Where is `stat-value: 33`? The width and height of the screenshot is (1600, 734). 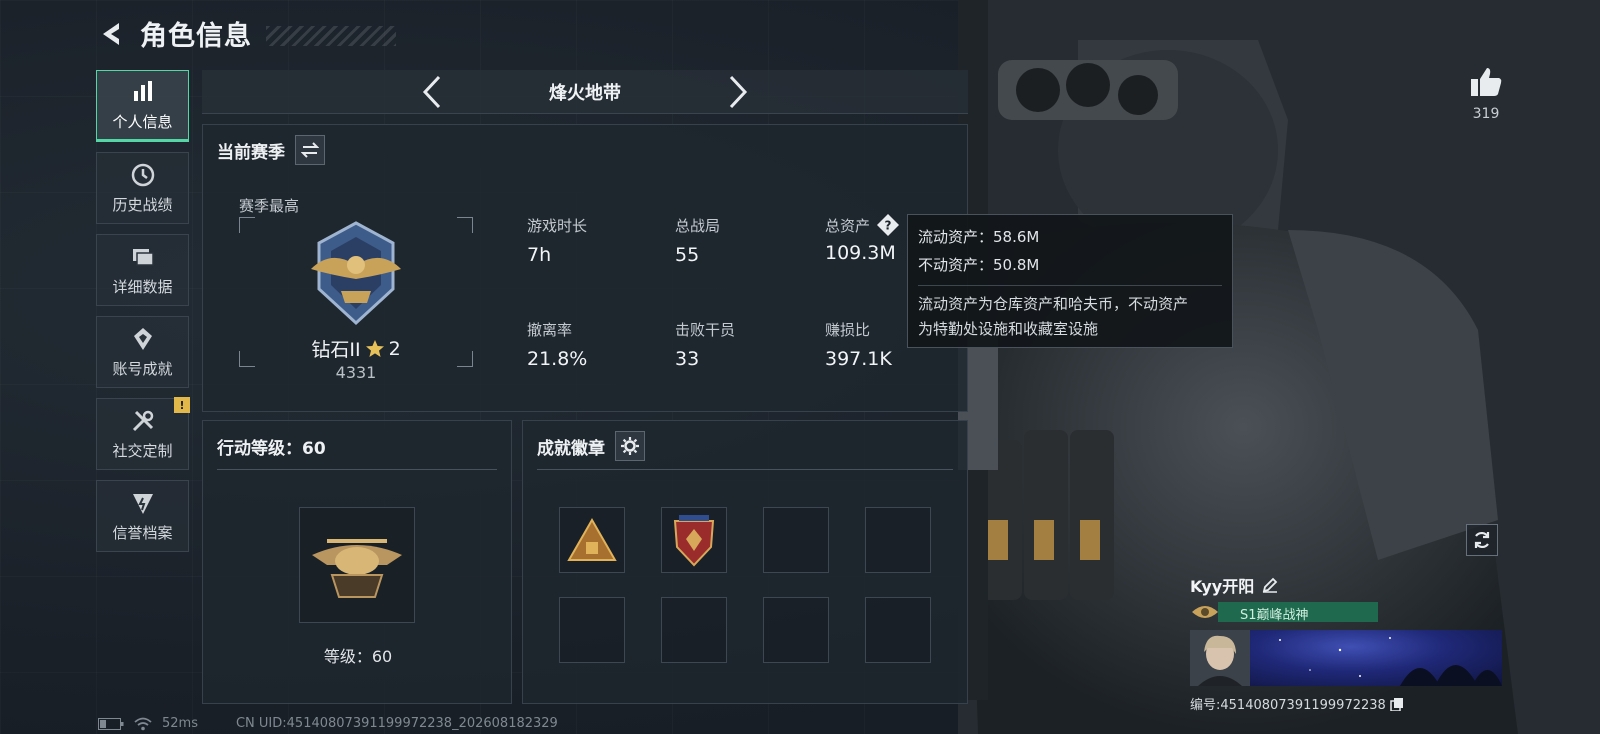 stat-value: 33 is located at coordinates (687, 359).